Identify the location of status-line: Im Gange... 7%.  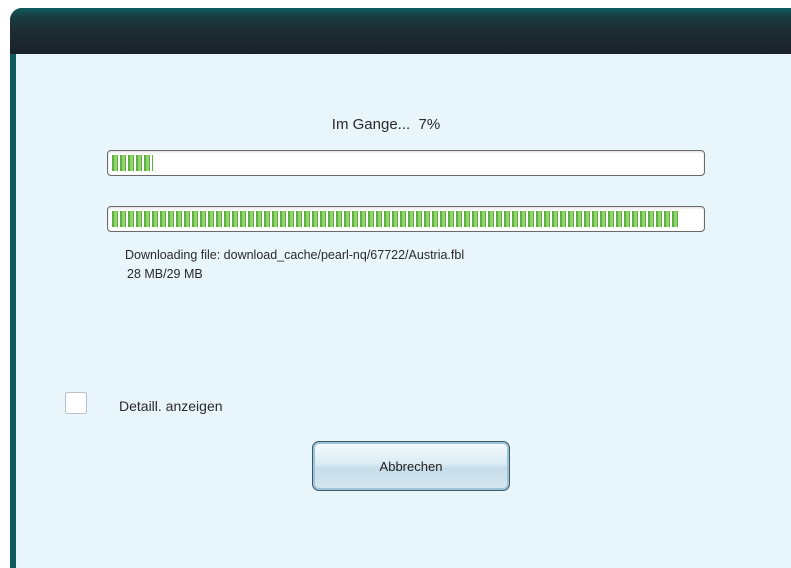
(386, 124).